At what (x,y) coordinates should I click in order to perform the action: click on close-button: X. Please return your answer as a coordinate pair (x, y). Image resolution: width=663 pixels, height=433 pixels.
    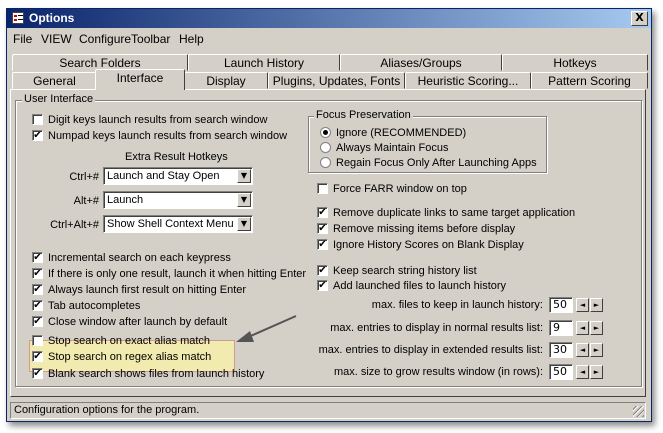
    Looking at the image, I should click on (639, 18).